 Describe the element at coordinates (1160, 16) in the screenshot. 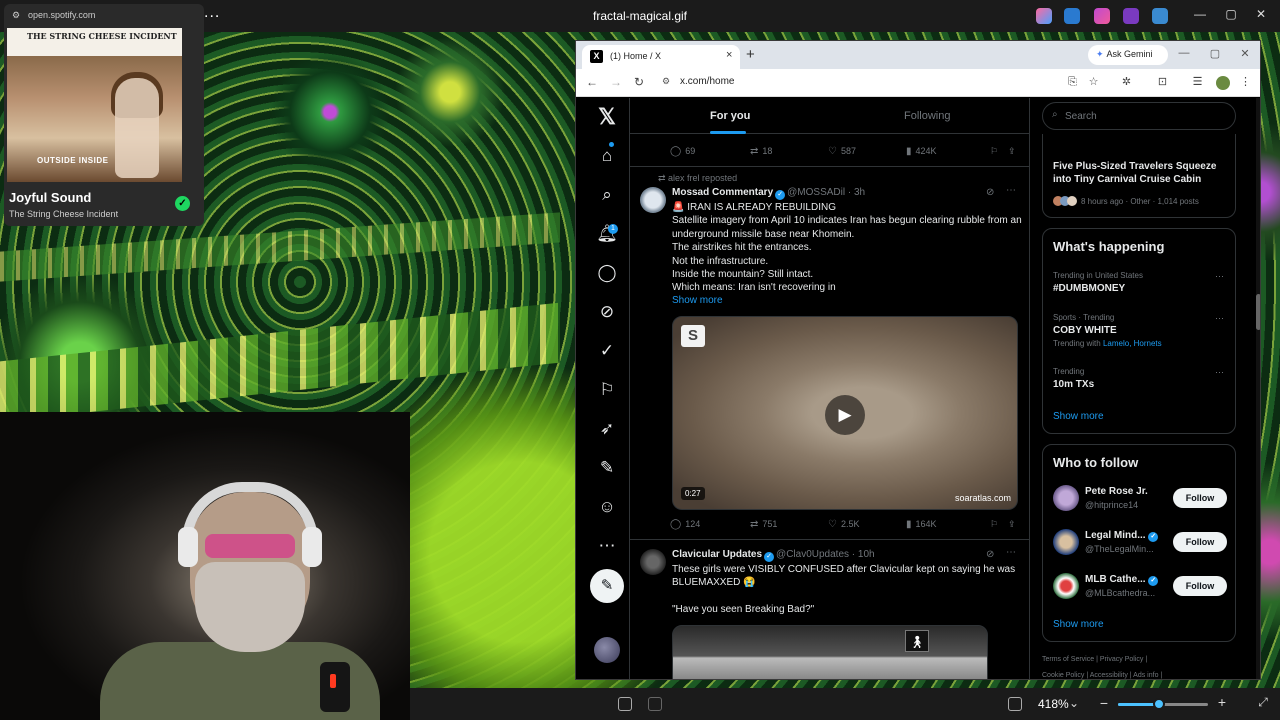

I see `cloud-icon` at that location.